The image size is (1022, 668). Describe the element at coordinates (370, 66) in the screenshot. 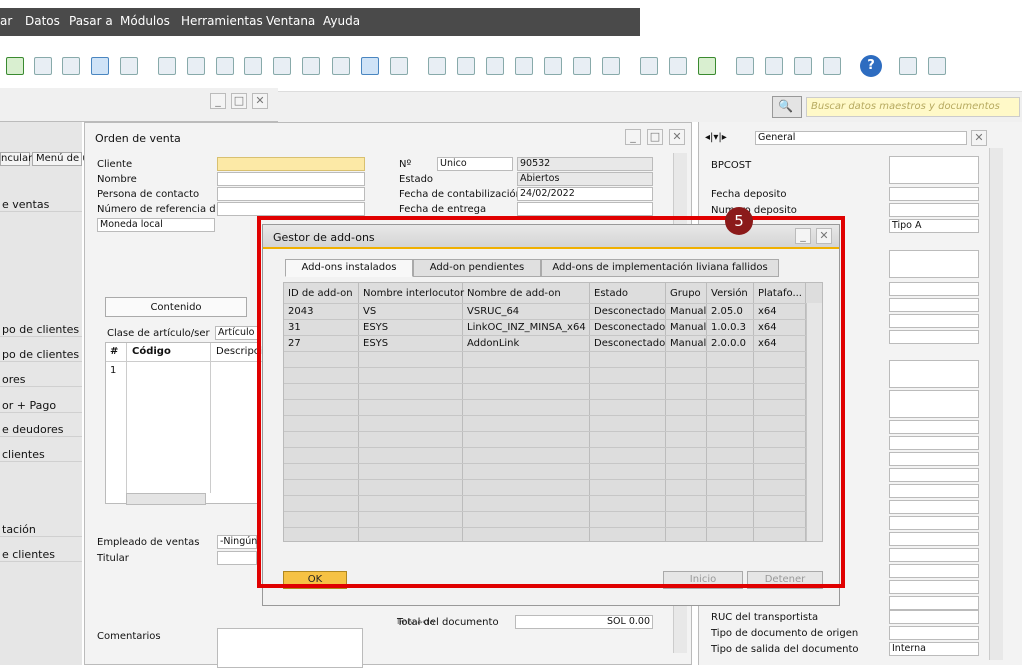

I see `filter-icon` at that location.